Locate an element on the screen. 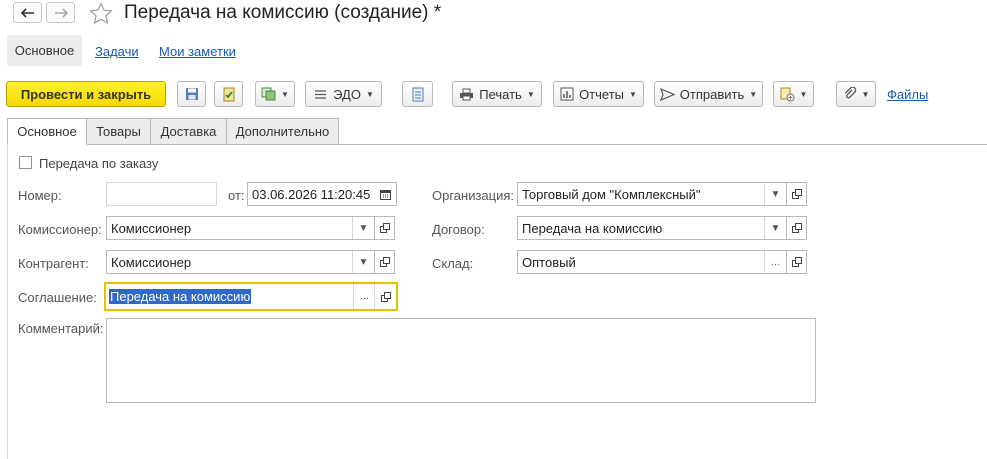 This screenshot has width=987, height=459. save-icon is located at coordinates (191, 94).